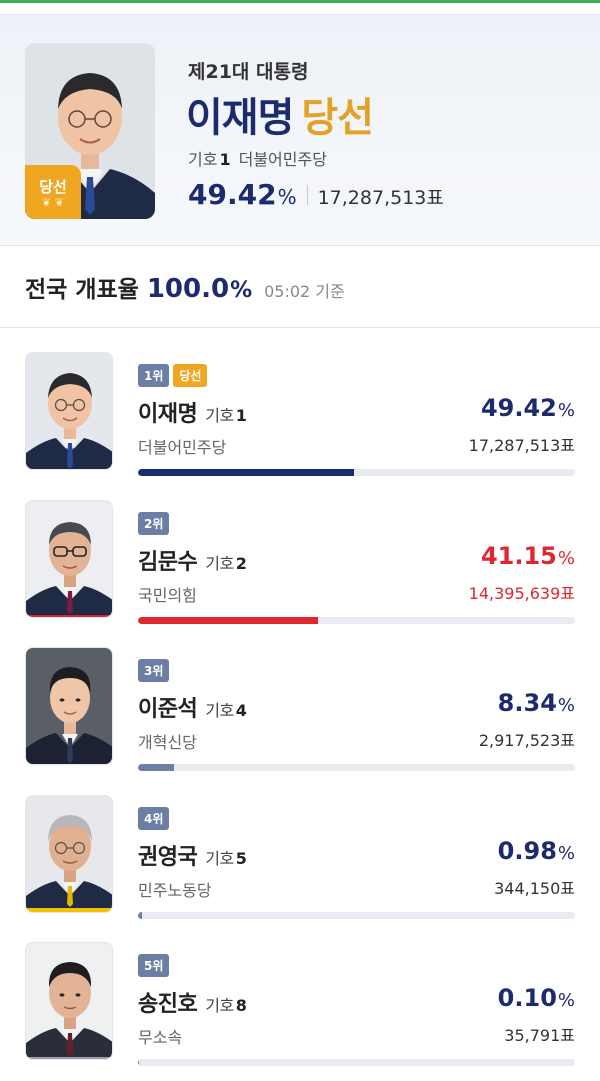 The width and height of the screenshot is (600, 1081). Describe the element at coordinates (232, 194) in the screenshot. I see `winner-percent: 49.42` at that location.